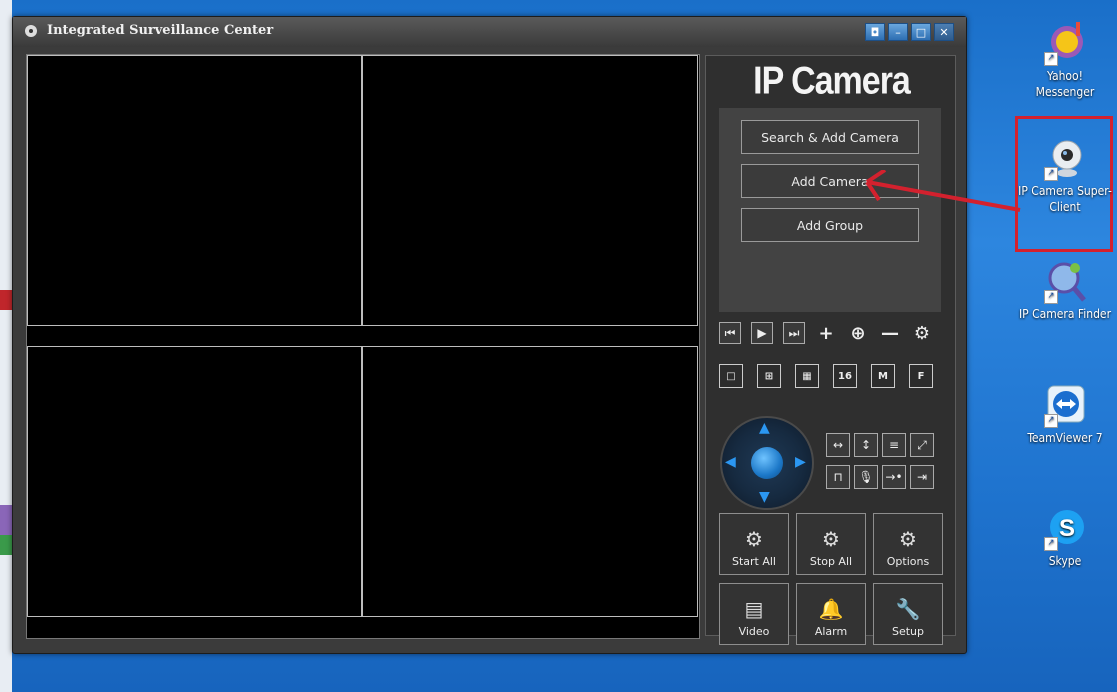 The width and height of the screenshot is (1117, 692). Describe the element at coordinates (866, 445) in the screenshot. I see `vertical-scan-icon: ↕` at that location.